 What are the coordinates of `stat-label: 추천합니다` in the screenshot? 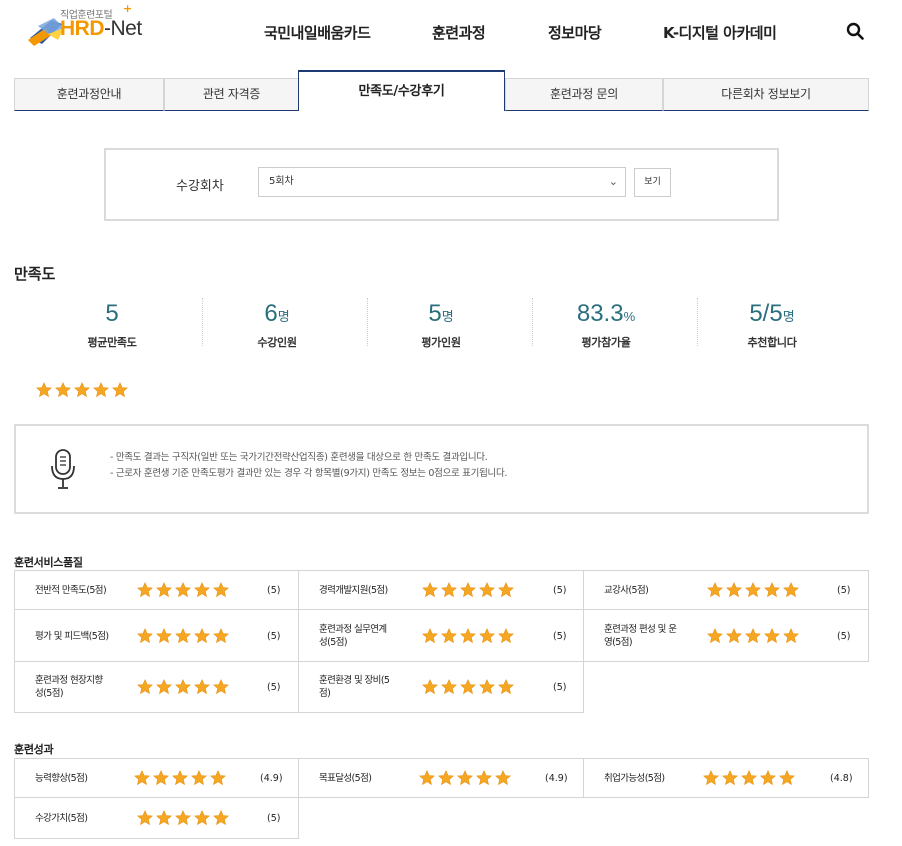 It's located at (772, 342).